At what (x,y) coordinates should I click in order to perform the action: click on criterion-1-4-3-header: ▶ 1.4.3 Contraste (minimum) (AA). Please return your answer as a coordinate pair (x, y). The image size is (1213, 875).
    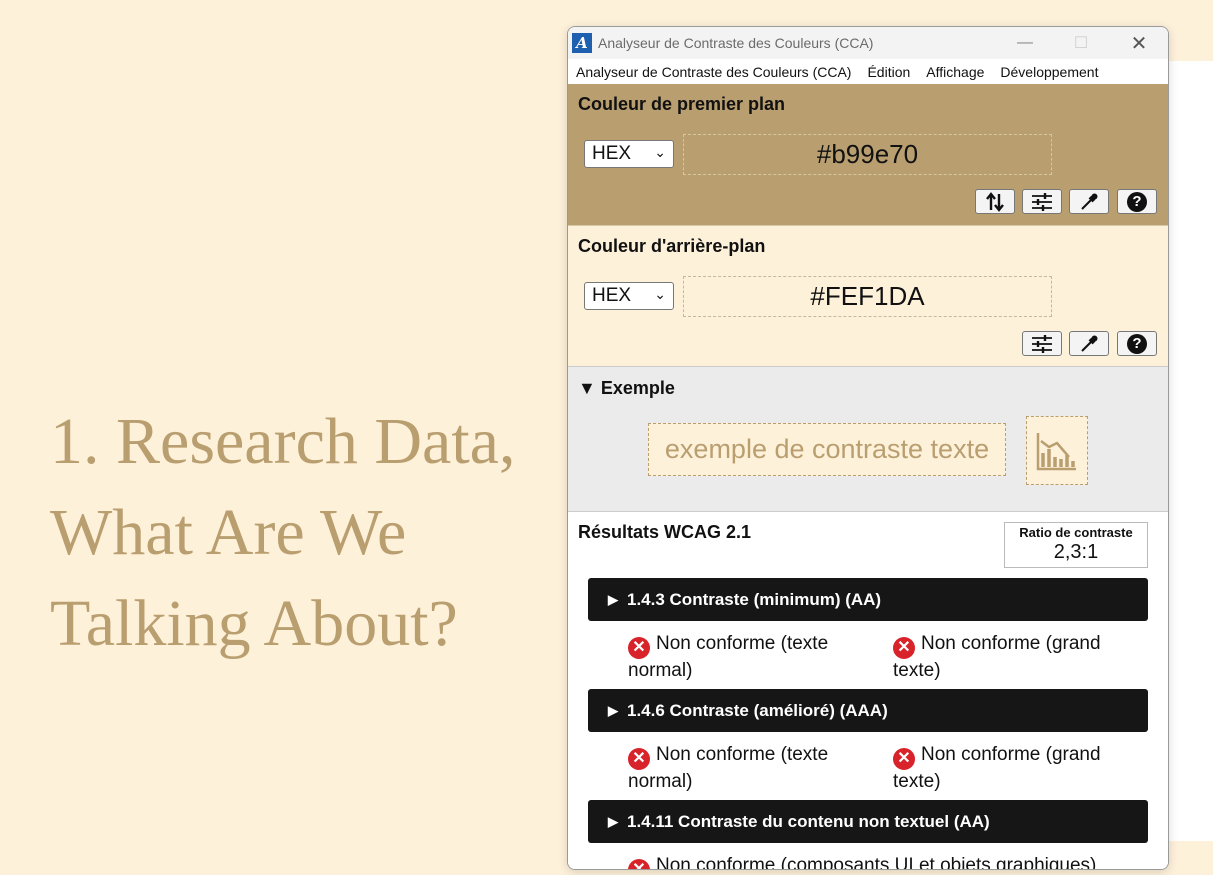
    Looking at the image, I should click on (868, 599).